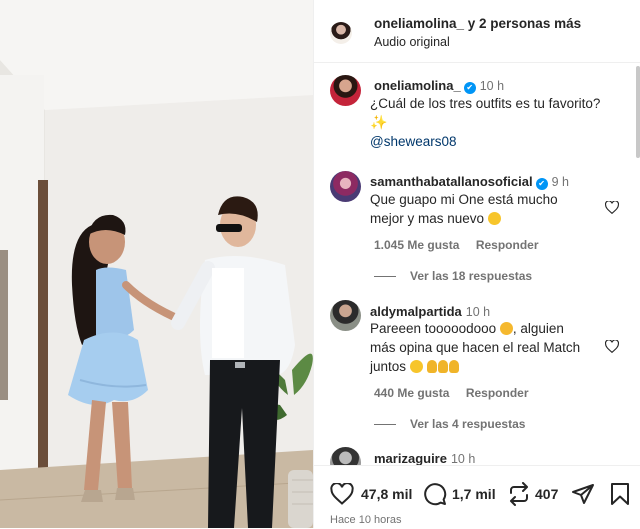 The height and width of the screenshot is (529, 640). Describe the element at coordinates (494, 218) in the screenshot. I see `grinning-sweat-emoji-icon` at that location.